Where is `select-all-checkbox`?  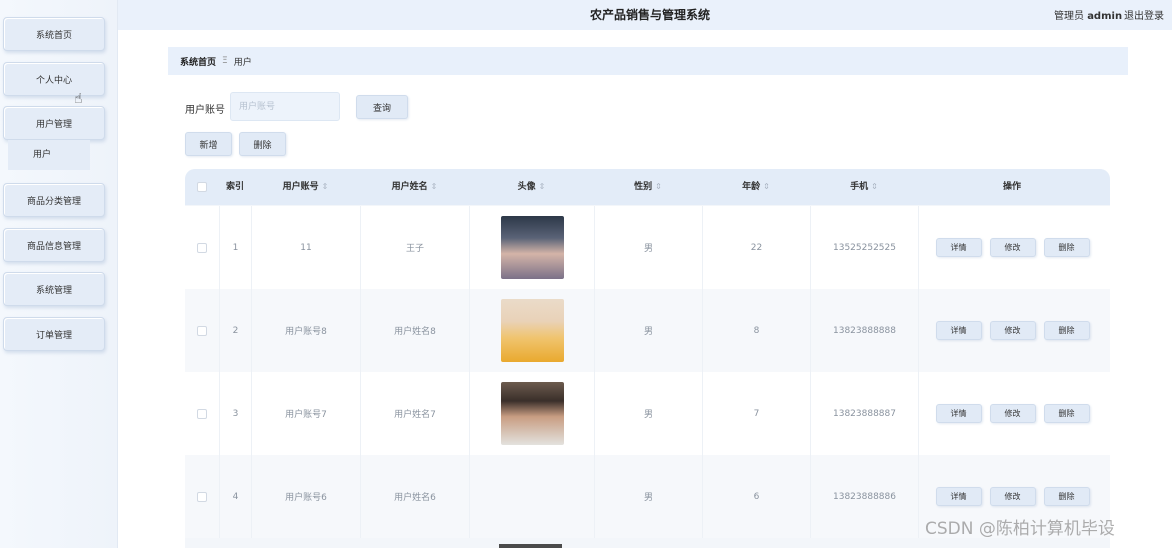 select-all-checkbox is located at coordinates (202, 187).